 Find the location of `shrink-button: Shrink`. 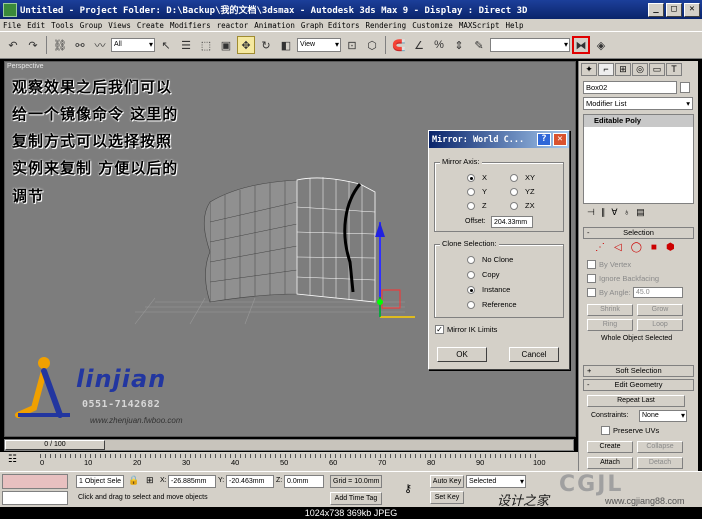

shrink-button: Shrink is located at coordinates (610, 310).